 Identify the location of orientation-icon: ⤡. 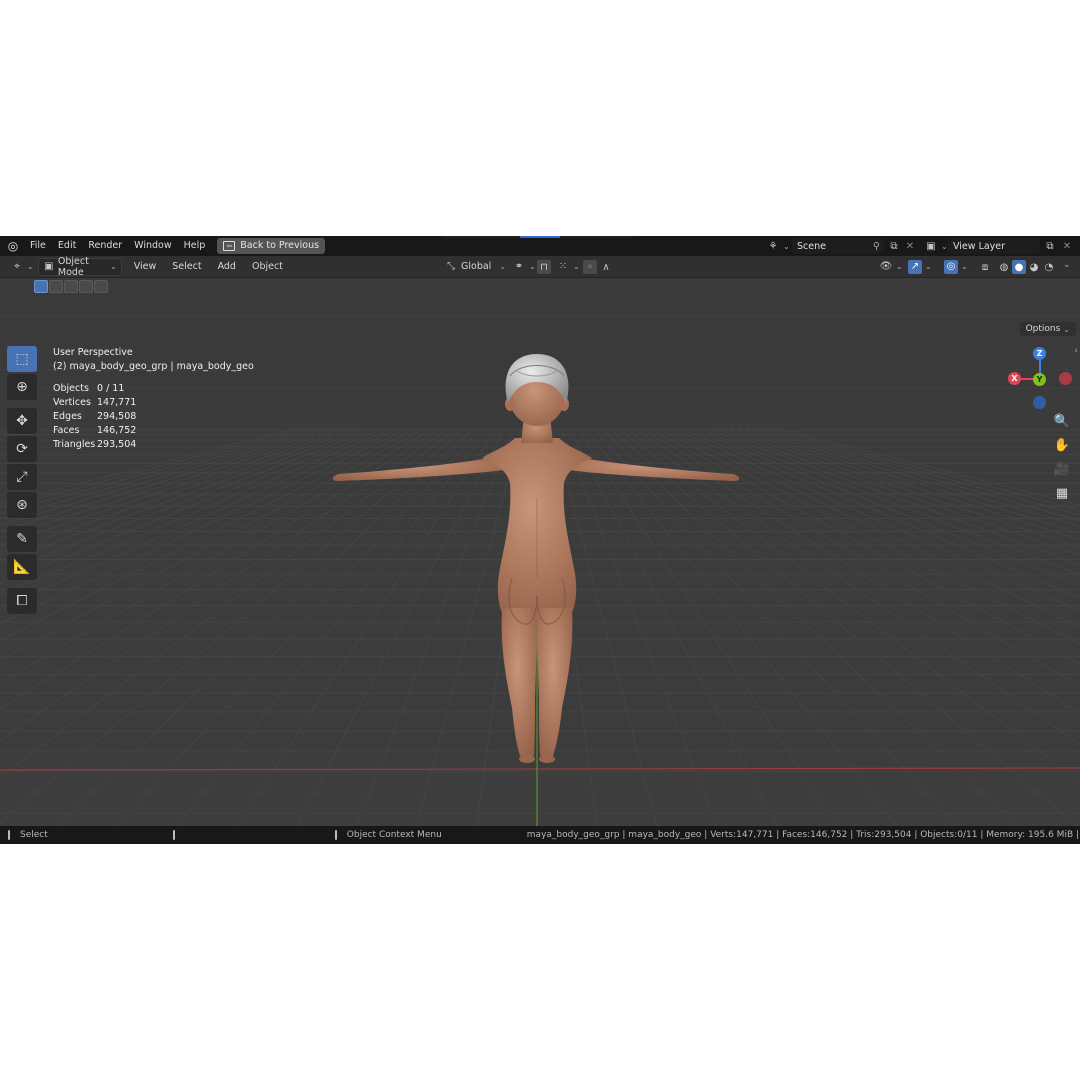
(451, 266).